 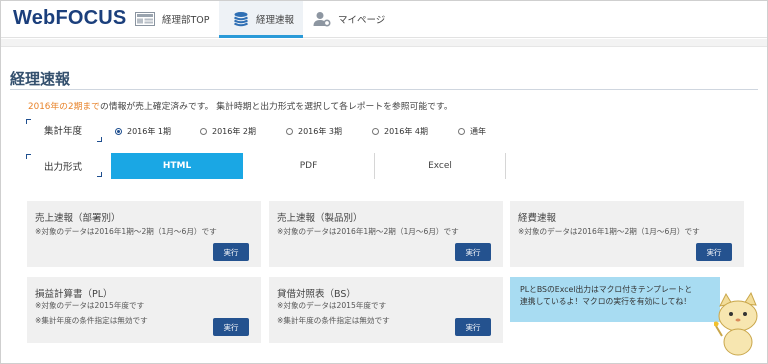 What do you see at coordinates (234, 131) in the screenshot?
I see `radio-label: 2016年 2期` at bounding box center [234, 131].